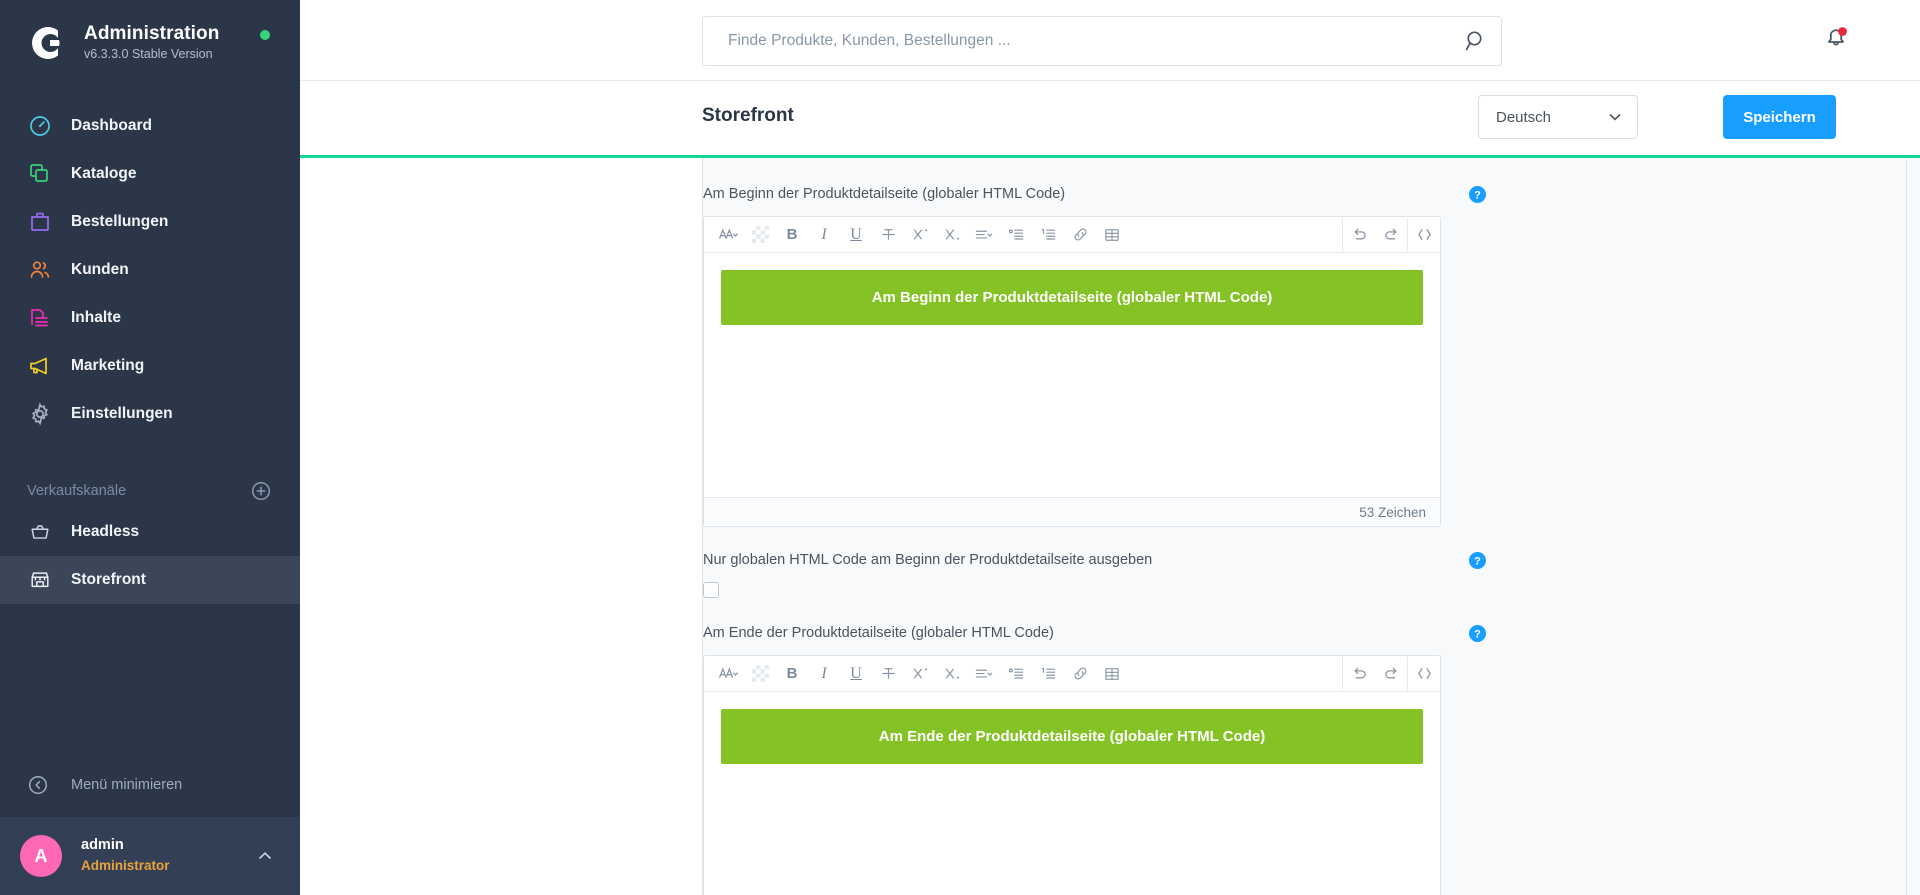 The height and width of the screenshot is (895, 1920). I want to click on sidebar-item-label: Bestellungen, so click(120, 221).